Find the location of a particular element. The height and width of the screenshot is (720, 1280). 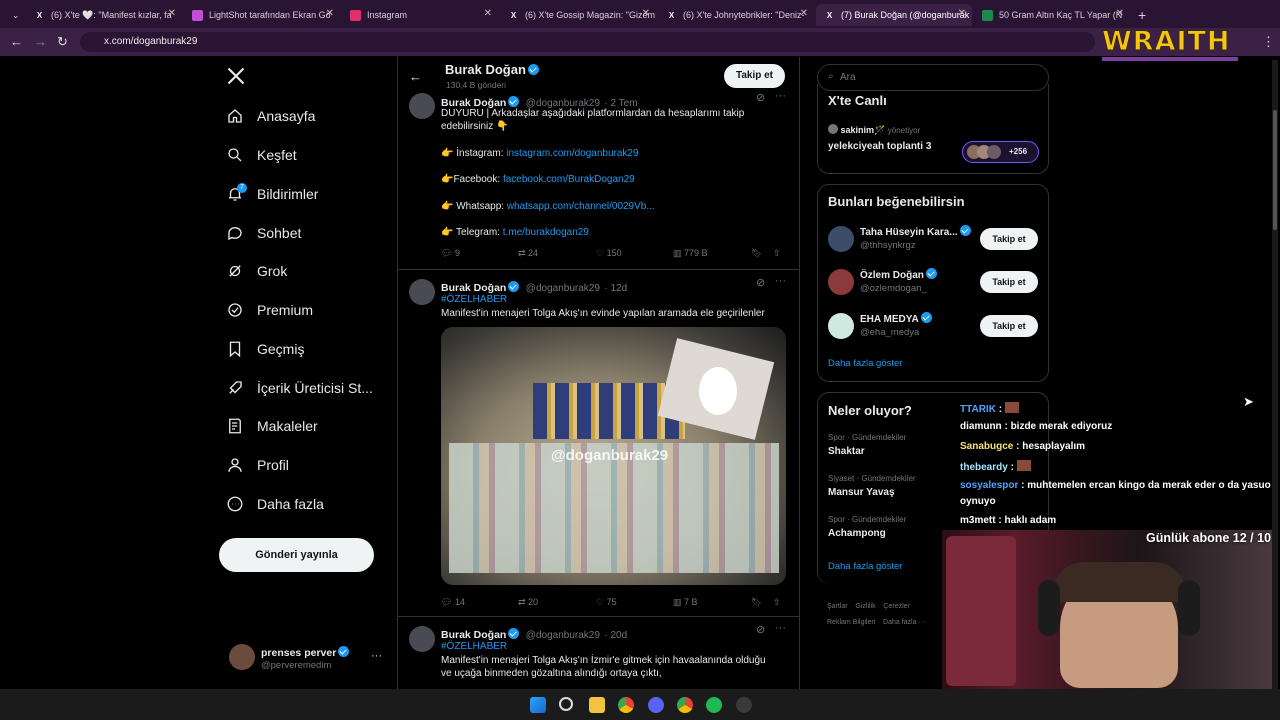

reply-button: 💬︎ 14 is located at coordinates (453, 602).